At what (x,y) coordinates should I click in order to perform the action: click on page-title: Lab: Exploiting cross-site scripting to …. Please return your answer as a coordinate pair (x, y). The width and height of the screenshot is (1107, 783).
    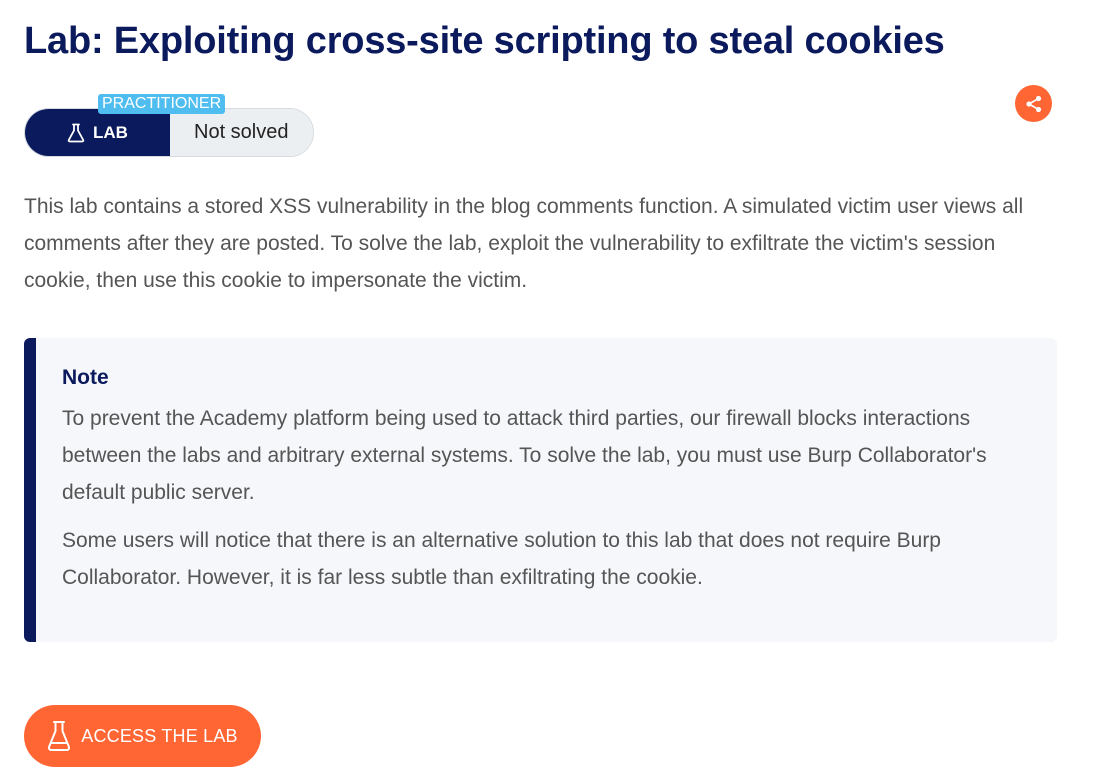
    Looking at the image, I should click on (484, 41).